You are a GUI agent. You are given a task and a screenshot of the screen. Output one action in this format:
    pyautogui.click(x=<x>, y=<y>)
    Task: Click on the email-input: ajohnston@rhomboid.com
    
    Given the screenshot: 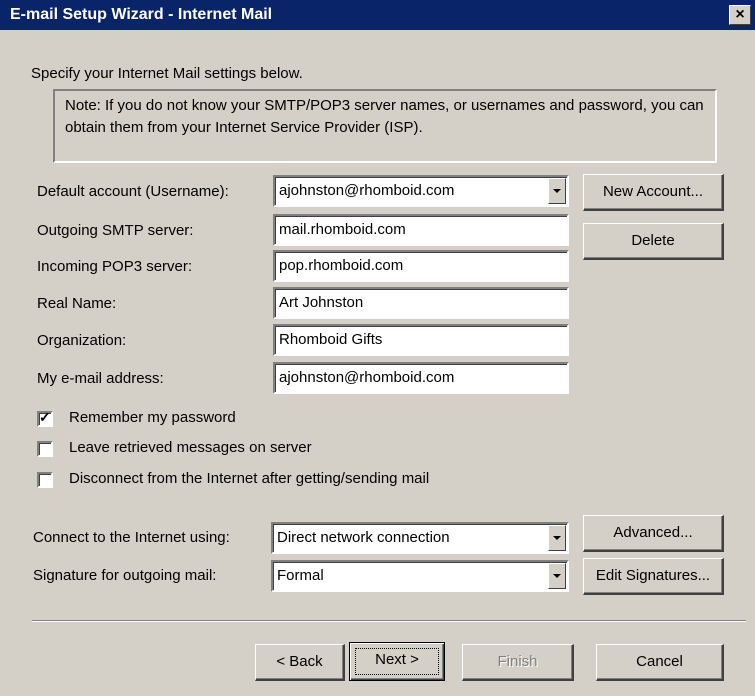 What is the action you would take?
    pyautogui.click(x=421, y=378)
    